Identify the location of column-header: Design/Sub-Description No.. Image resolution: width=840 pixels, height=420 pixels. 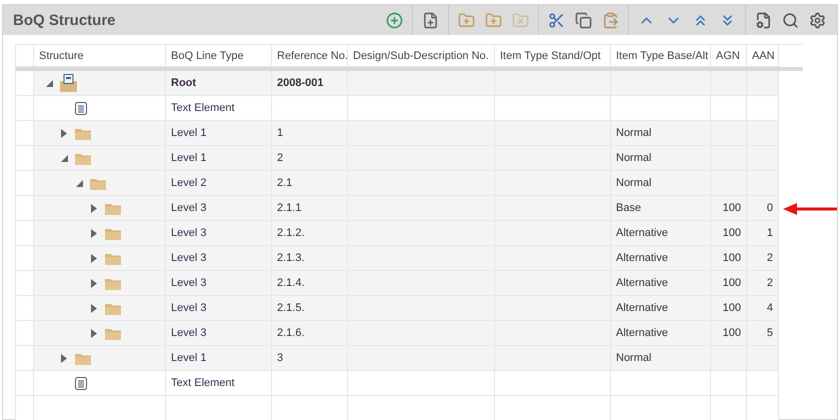
(421, 56).